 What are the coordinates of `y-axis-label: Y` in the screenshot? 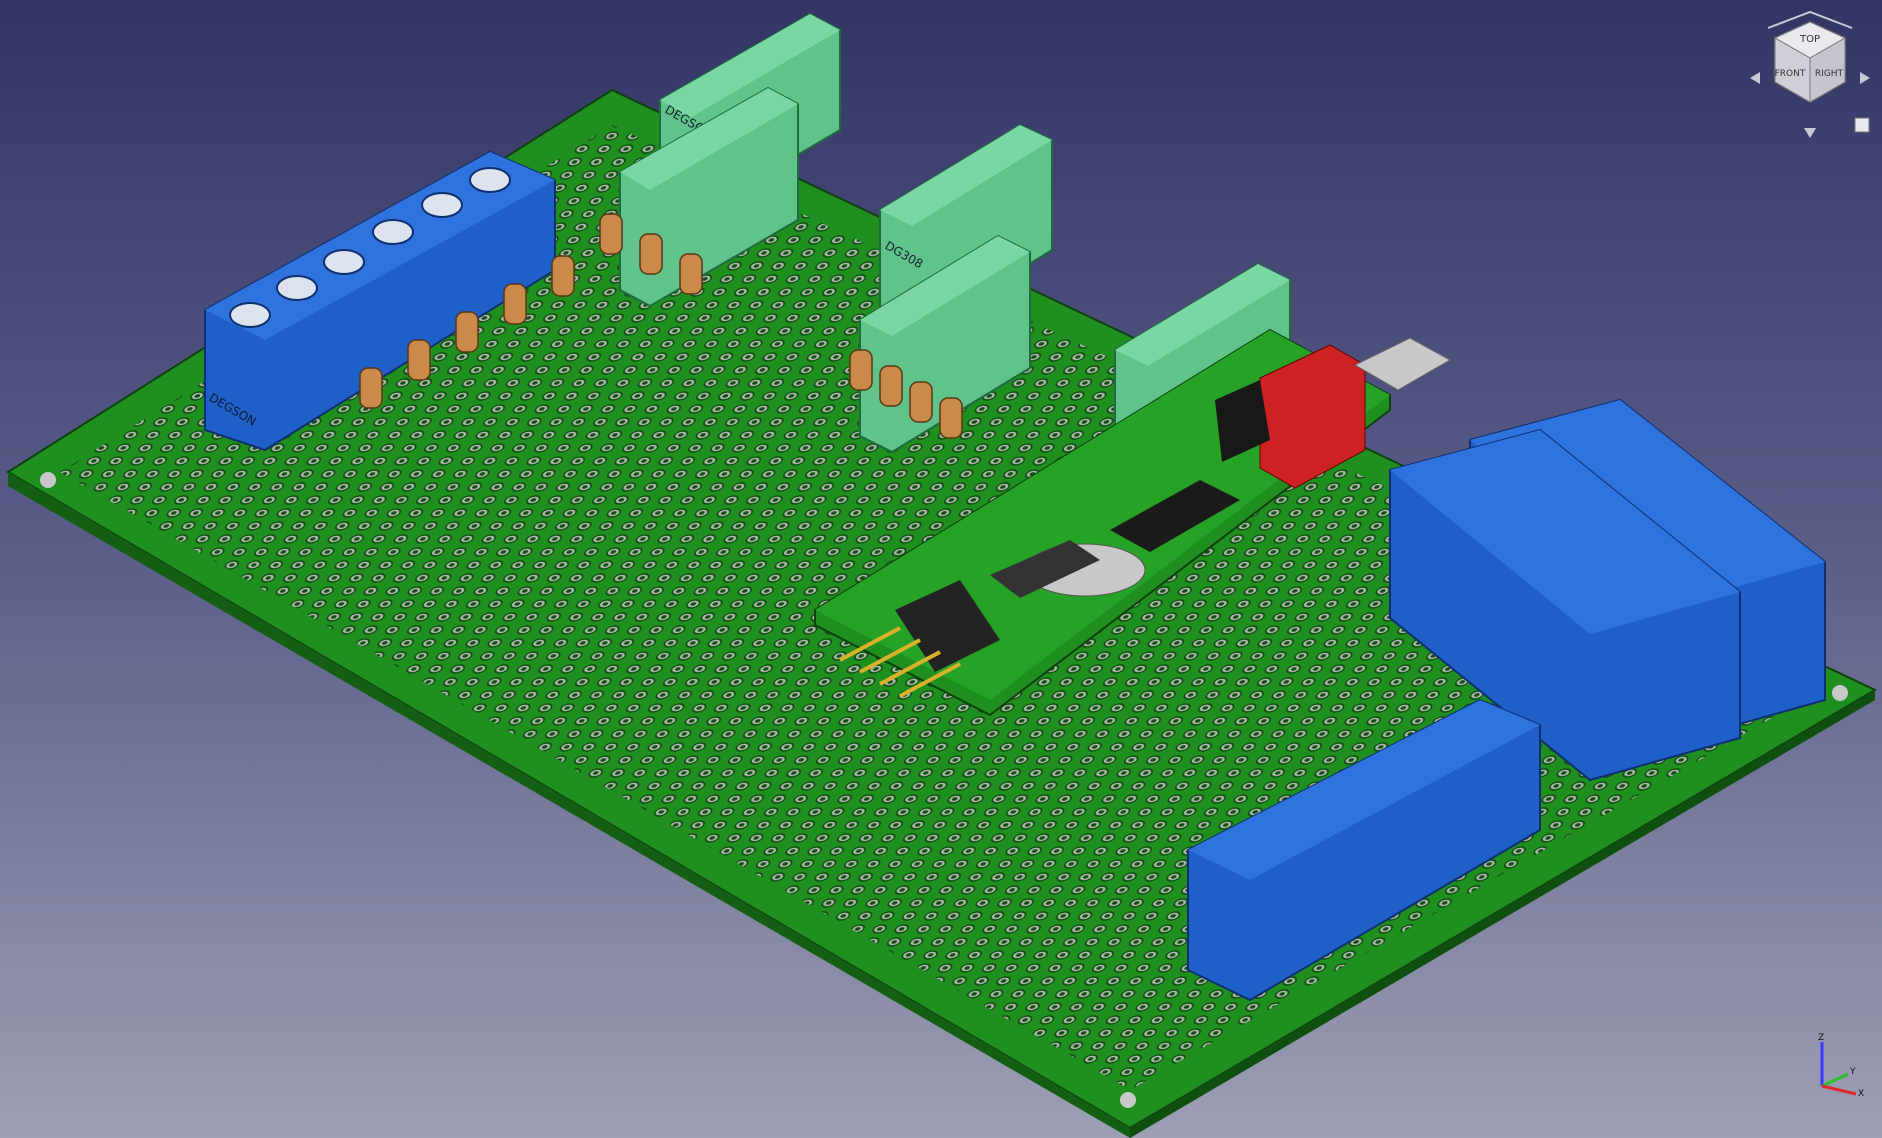 It's located at (1852, 1072).